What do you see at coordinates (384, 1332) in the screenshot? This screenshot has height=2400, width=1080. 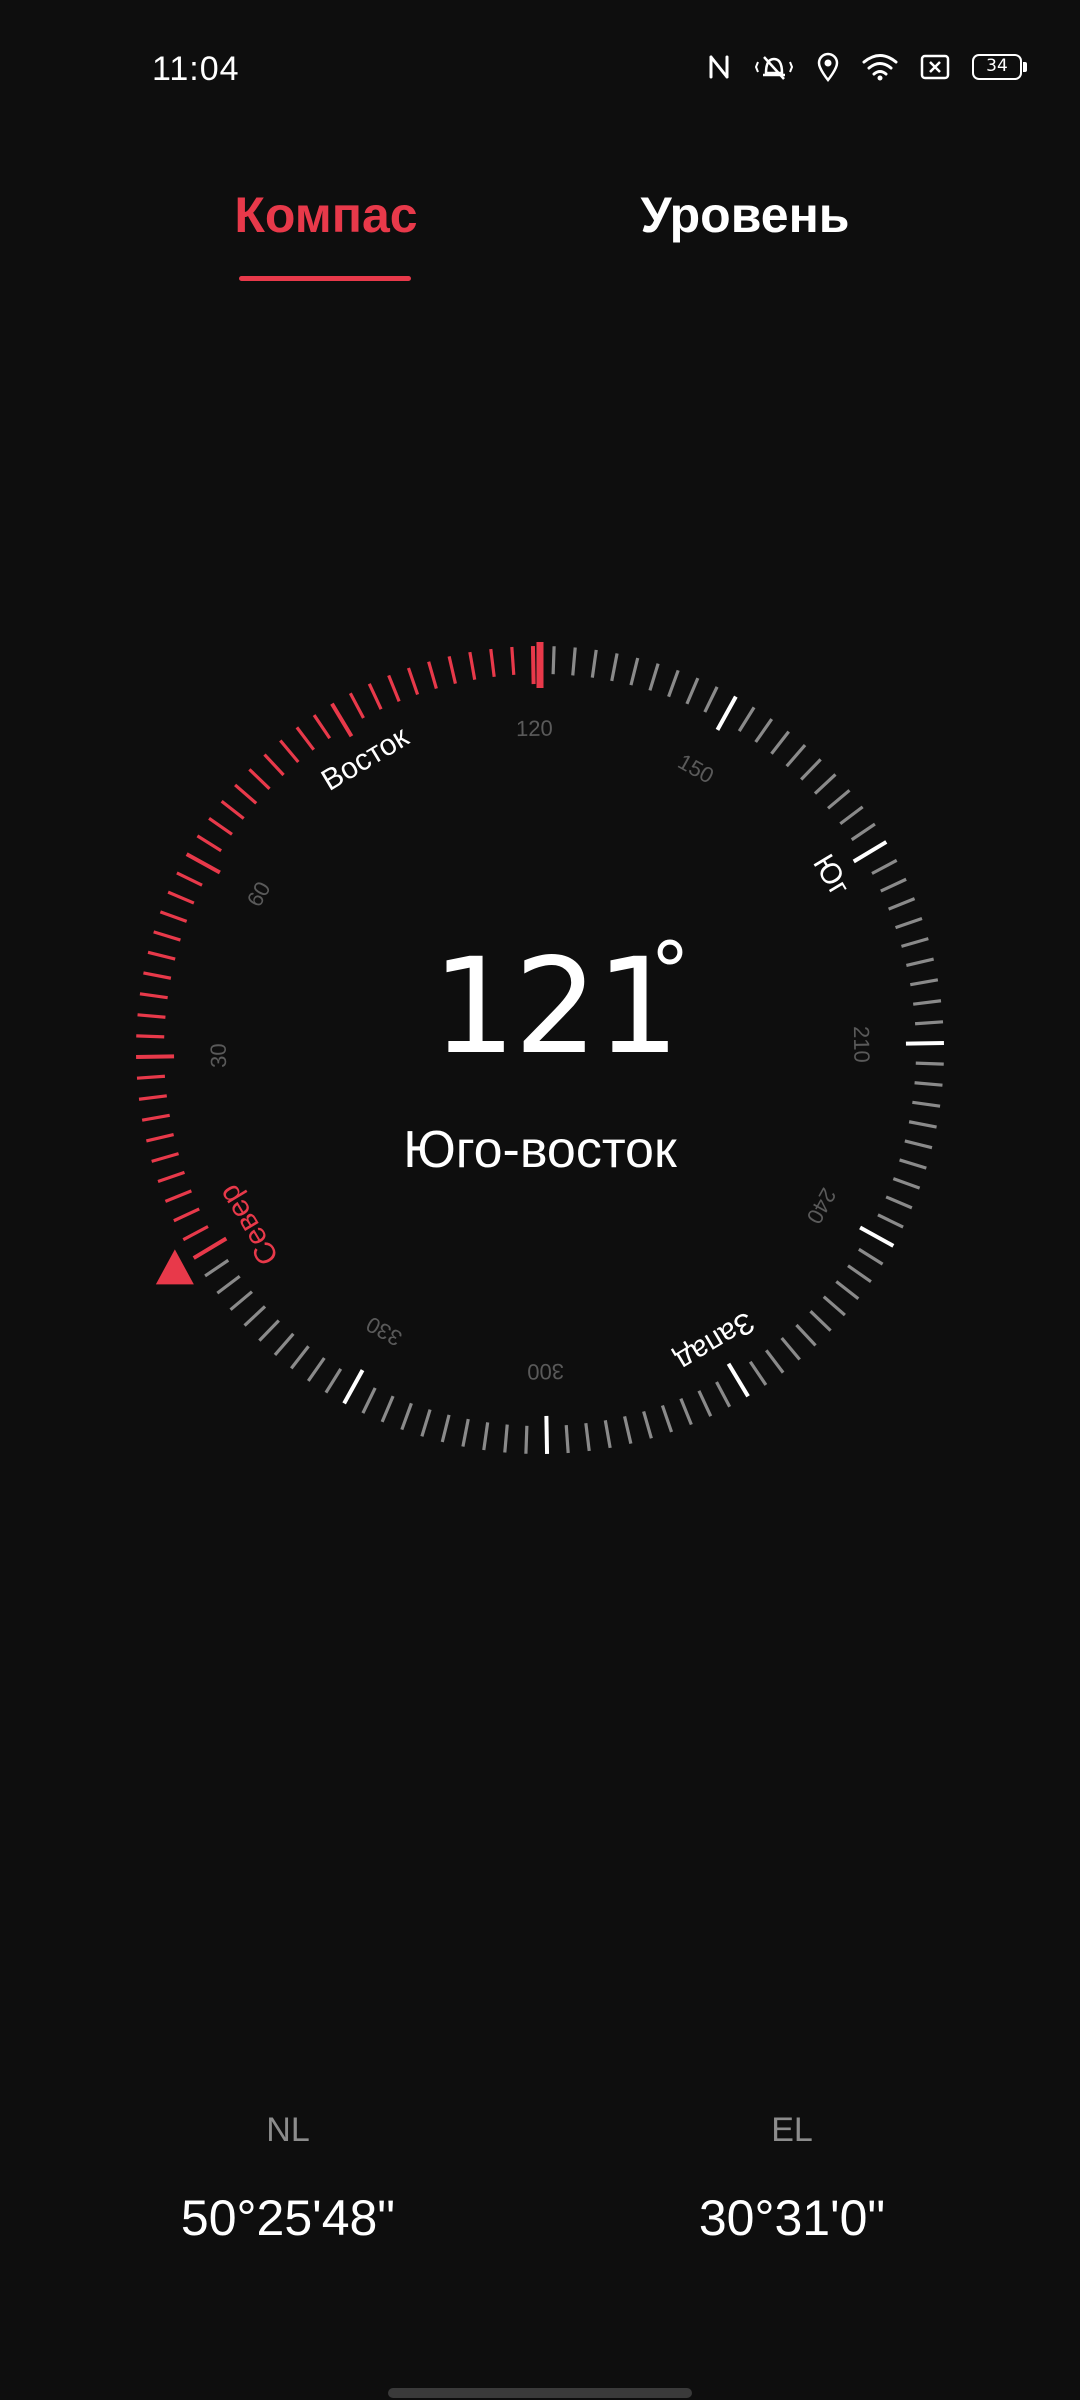 I see `degree-label: 330` at bounding box center [384, 1332].